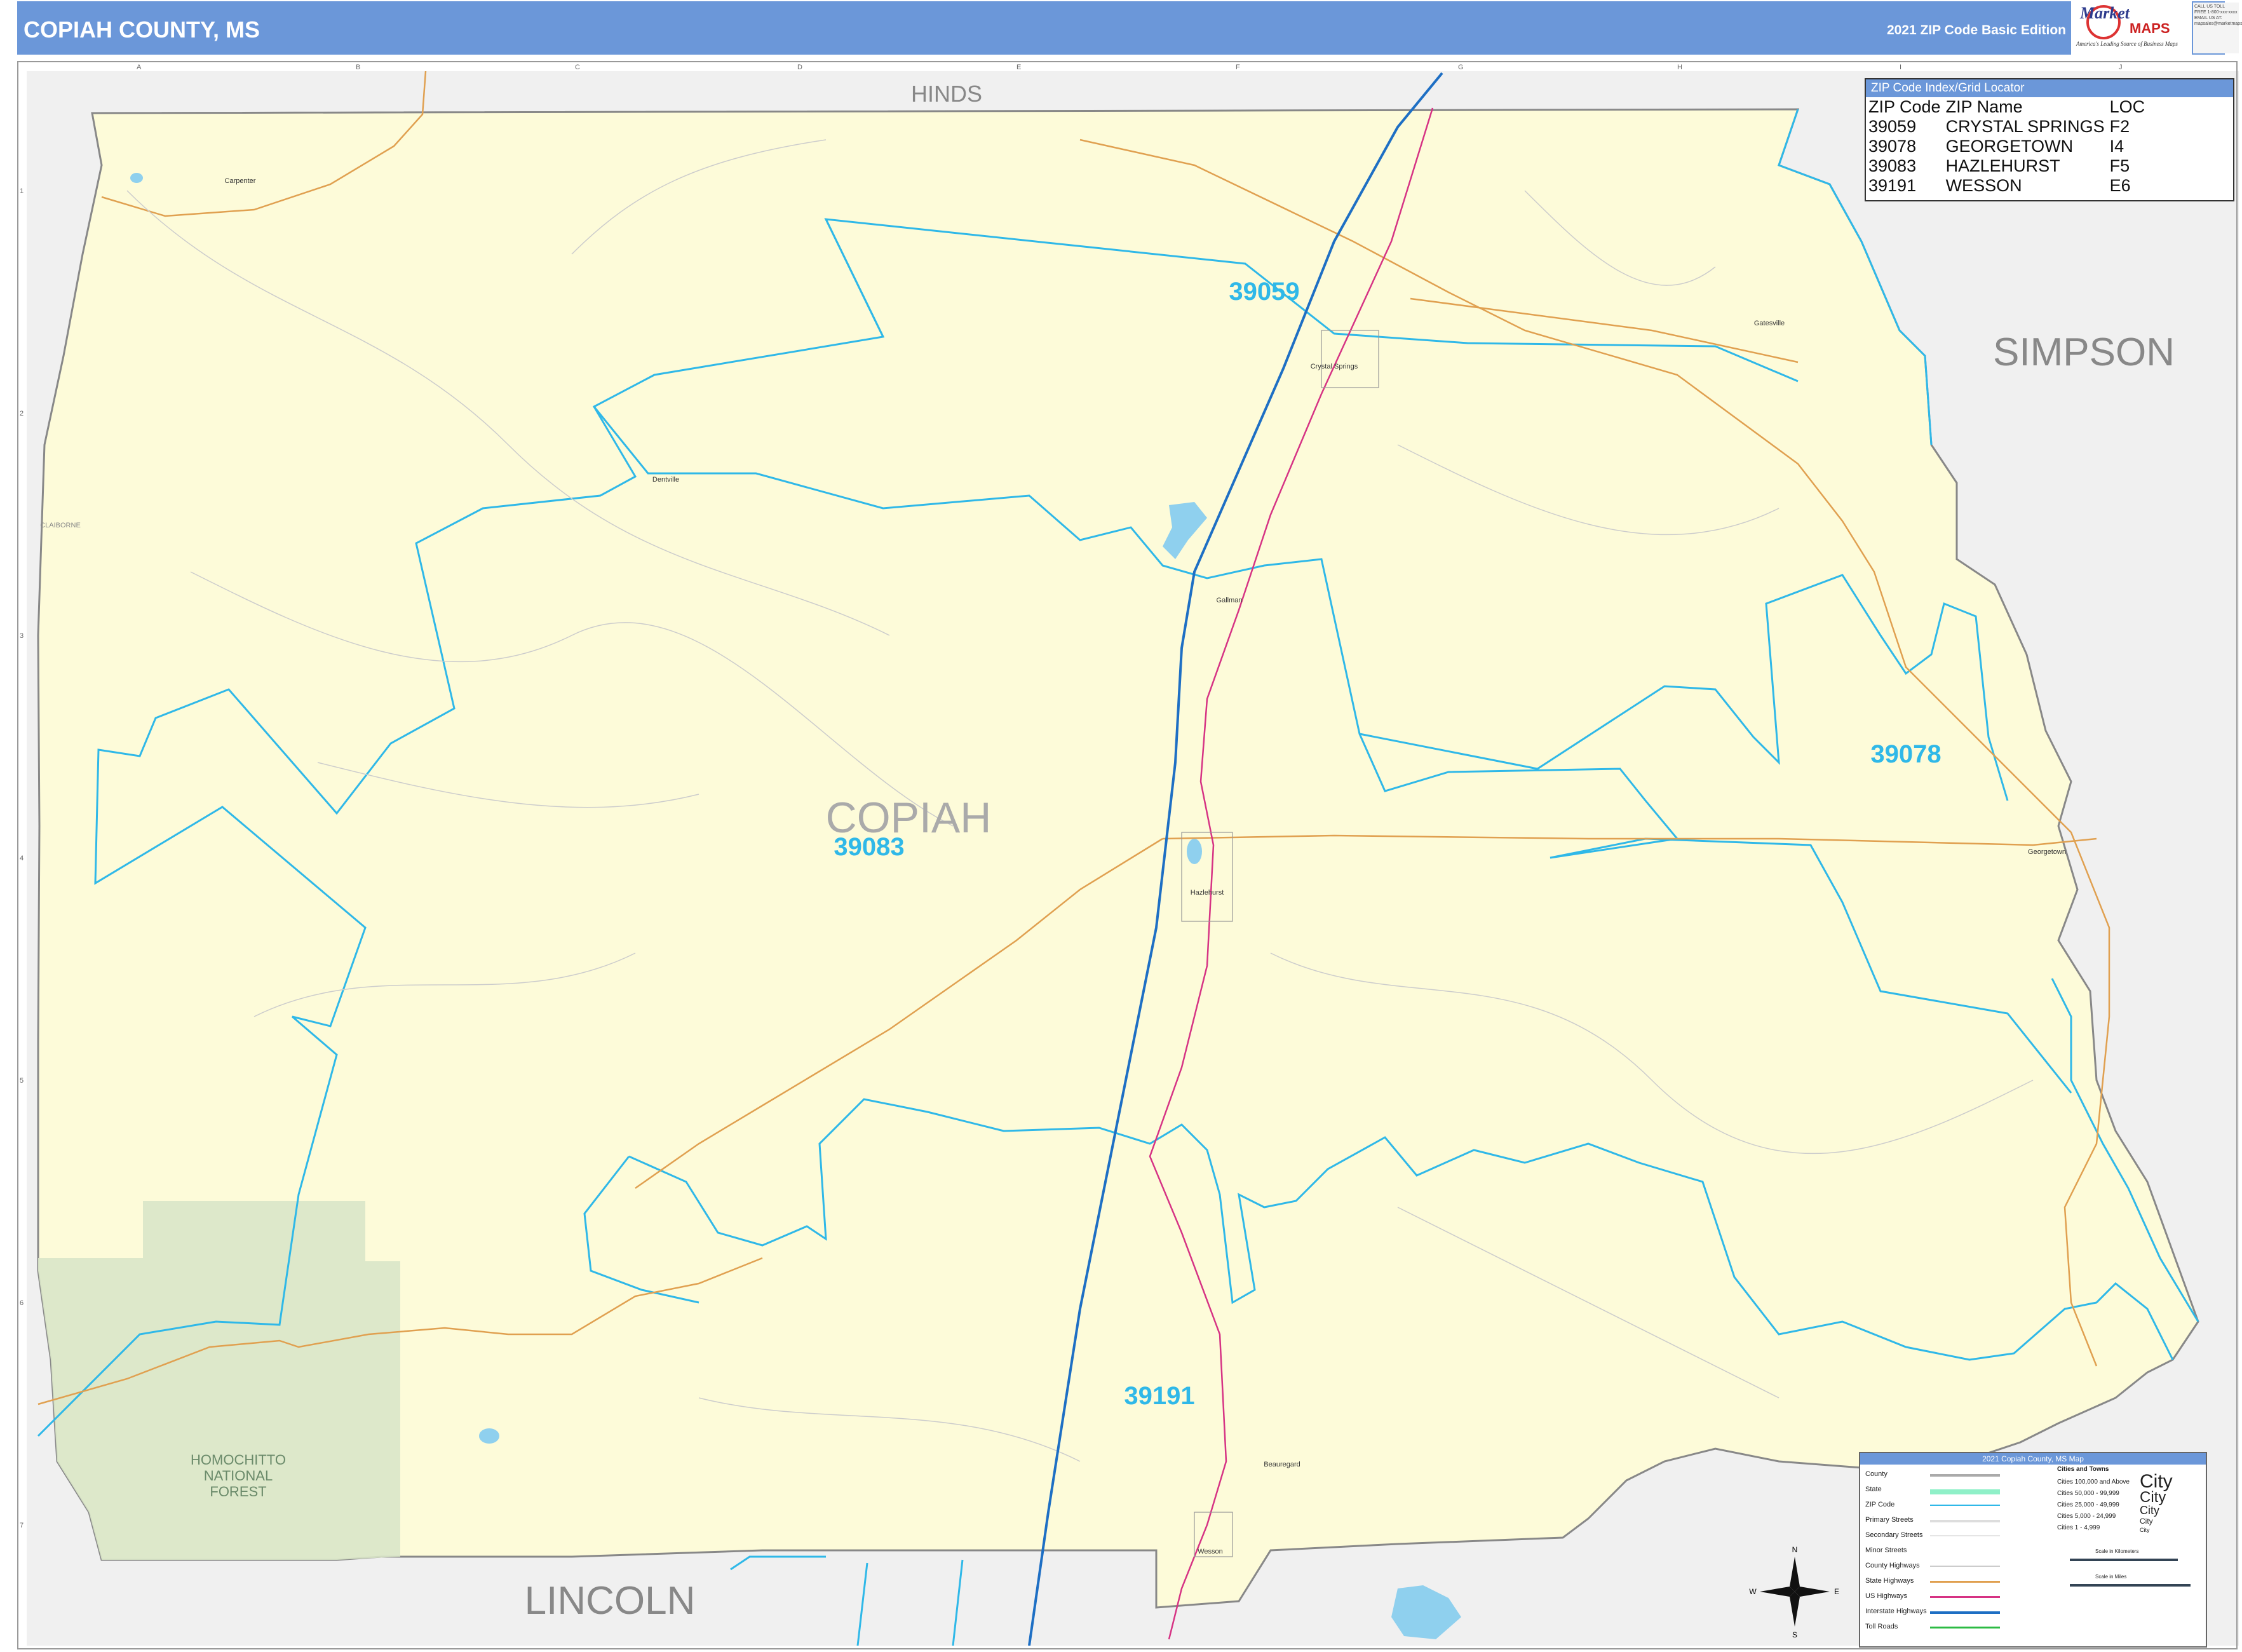 The width and height of the screenshot is (2242, 1652). I want to click on forest-label-line2: NATIONAL, so click(238, 1476).